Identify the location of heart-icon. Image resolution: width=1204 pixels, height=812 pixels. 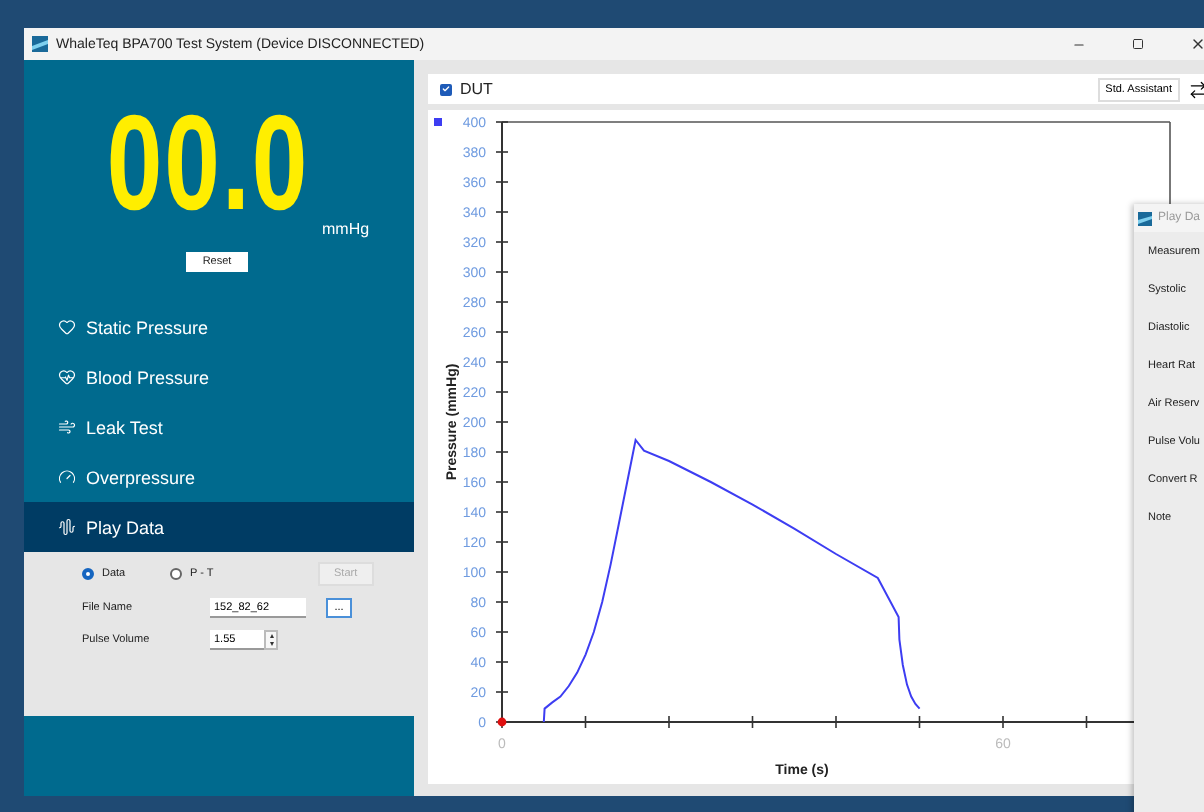
(67, 327).